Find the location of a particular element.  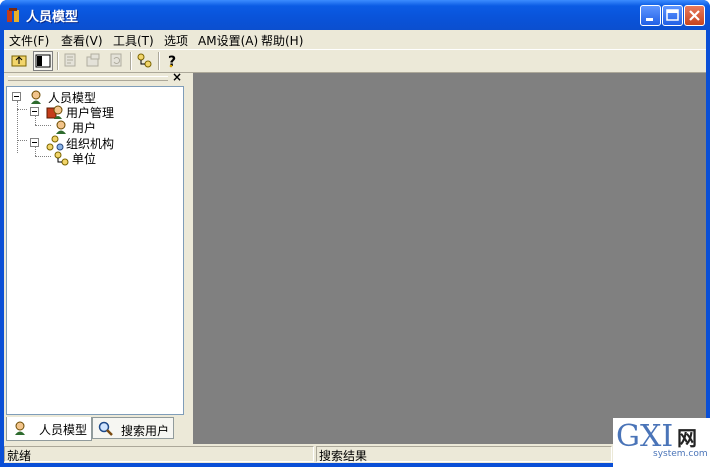

refresh-button is located at coordinates (117, 61).